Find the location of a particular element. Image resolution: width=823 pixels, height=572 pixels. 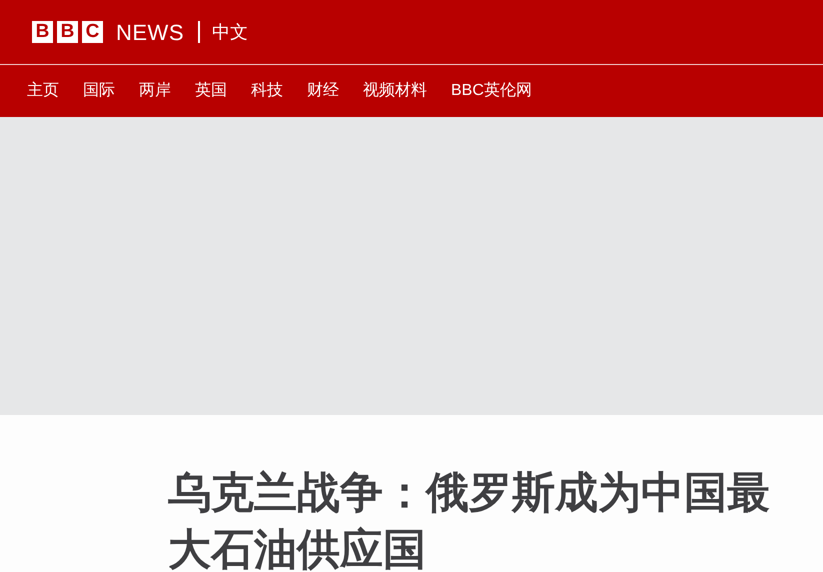

nav-link: 主页 is located at coordinates (43, 91).